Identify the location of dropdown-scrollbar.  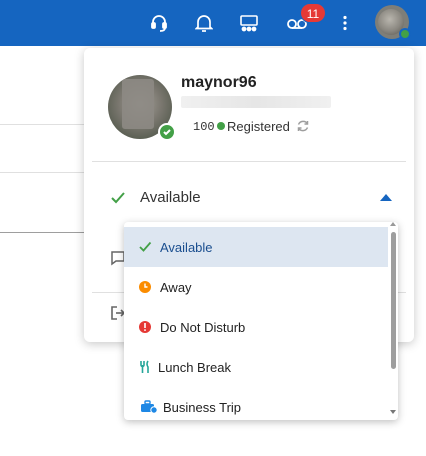
(393, 321).